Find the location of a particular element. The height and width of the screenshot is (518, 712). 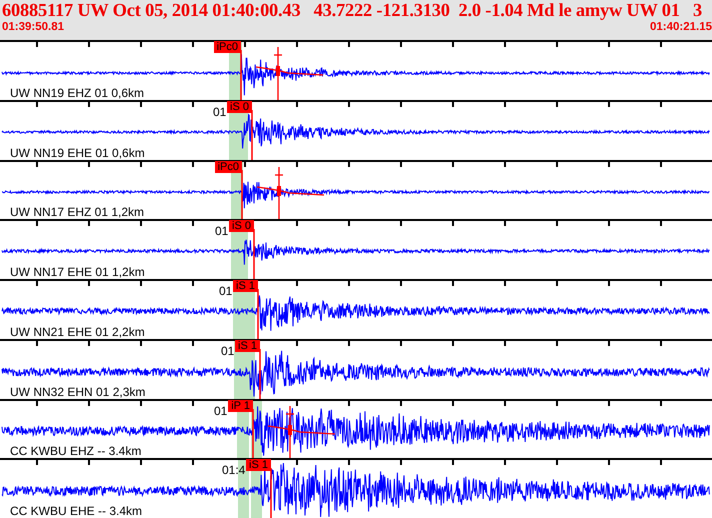

channel-label: UW NN21 EHE 01 2,2km is located at coordinates (77, 332).